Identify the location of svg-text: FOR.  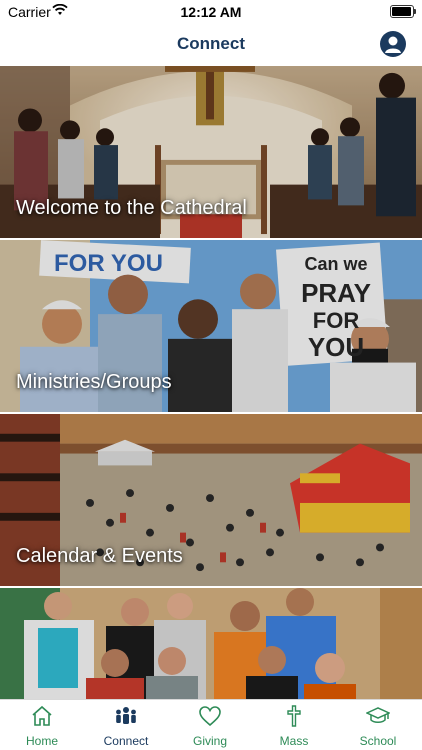
(336, 320).